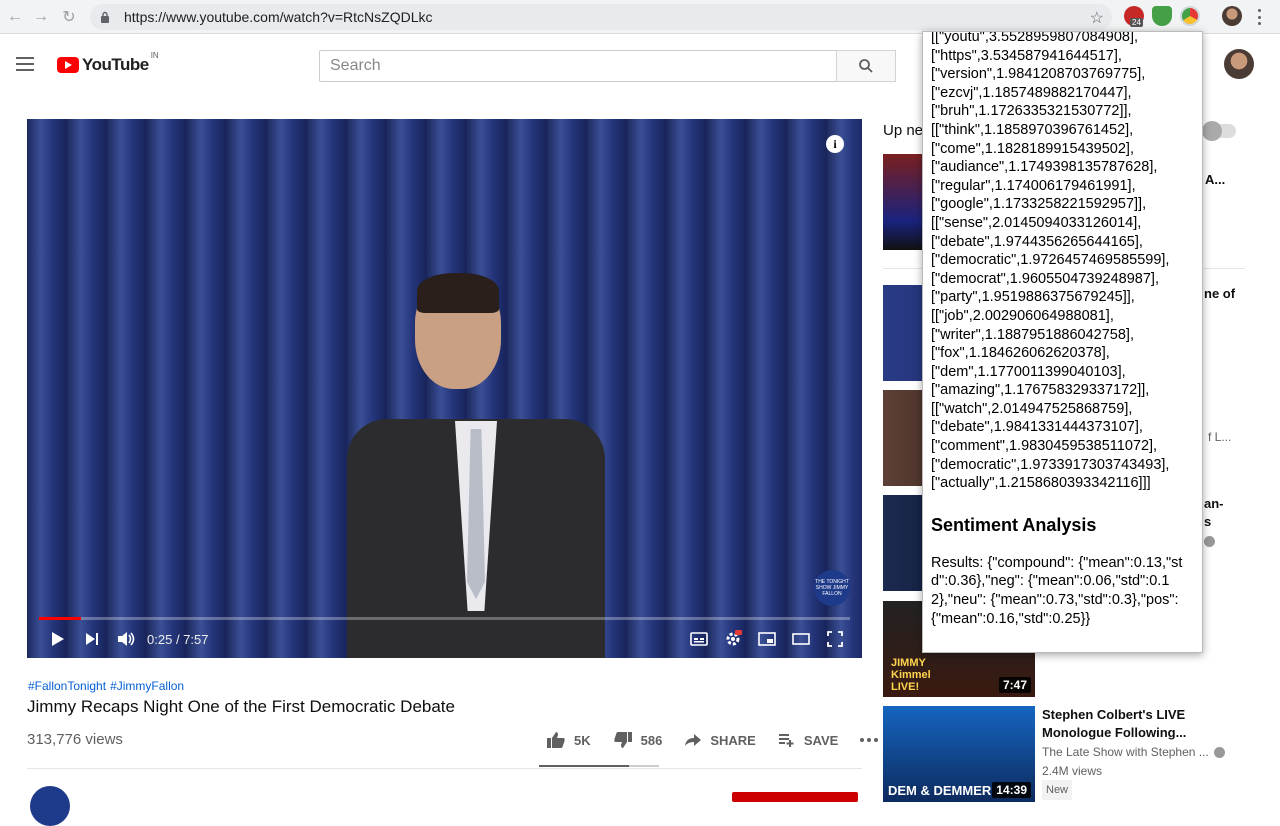 The height and width of the screenshot is (826, 1280). I want to click on dislike-button: 586, so click(638, 740).